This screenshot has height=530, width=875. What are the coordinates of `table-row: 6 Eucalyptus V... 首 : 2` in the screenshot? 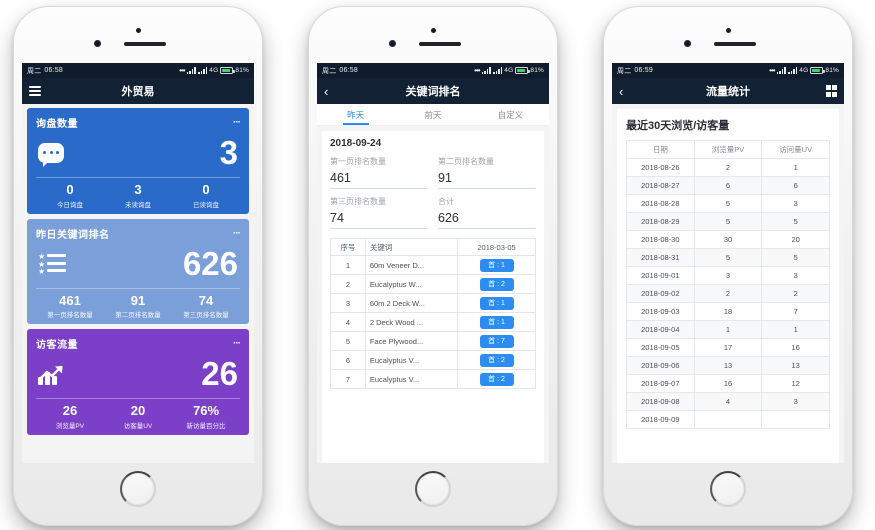 It's located at (433, 360).